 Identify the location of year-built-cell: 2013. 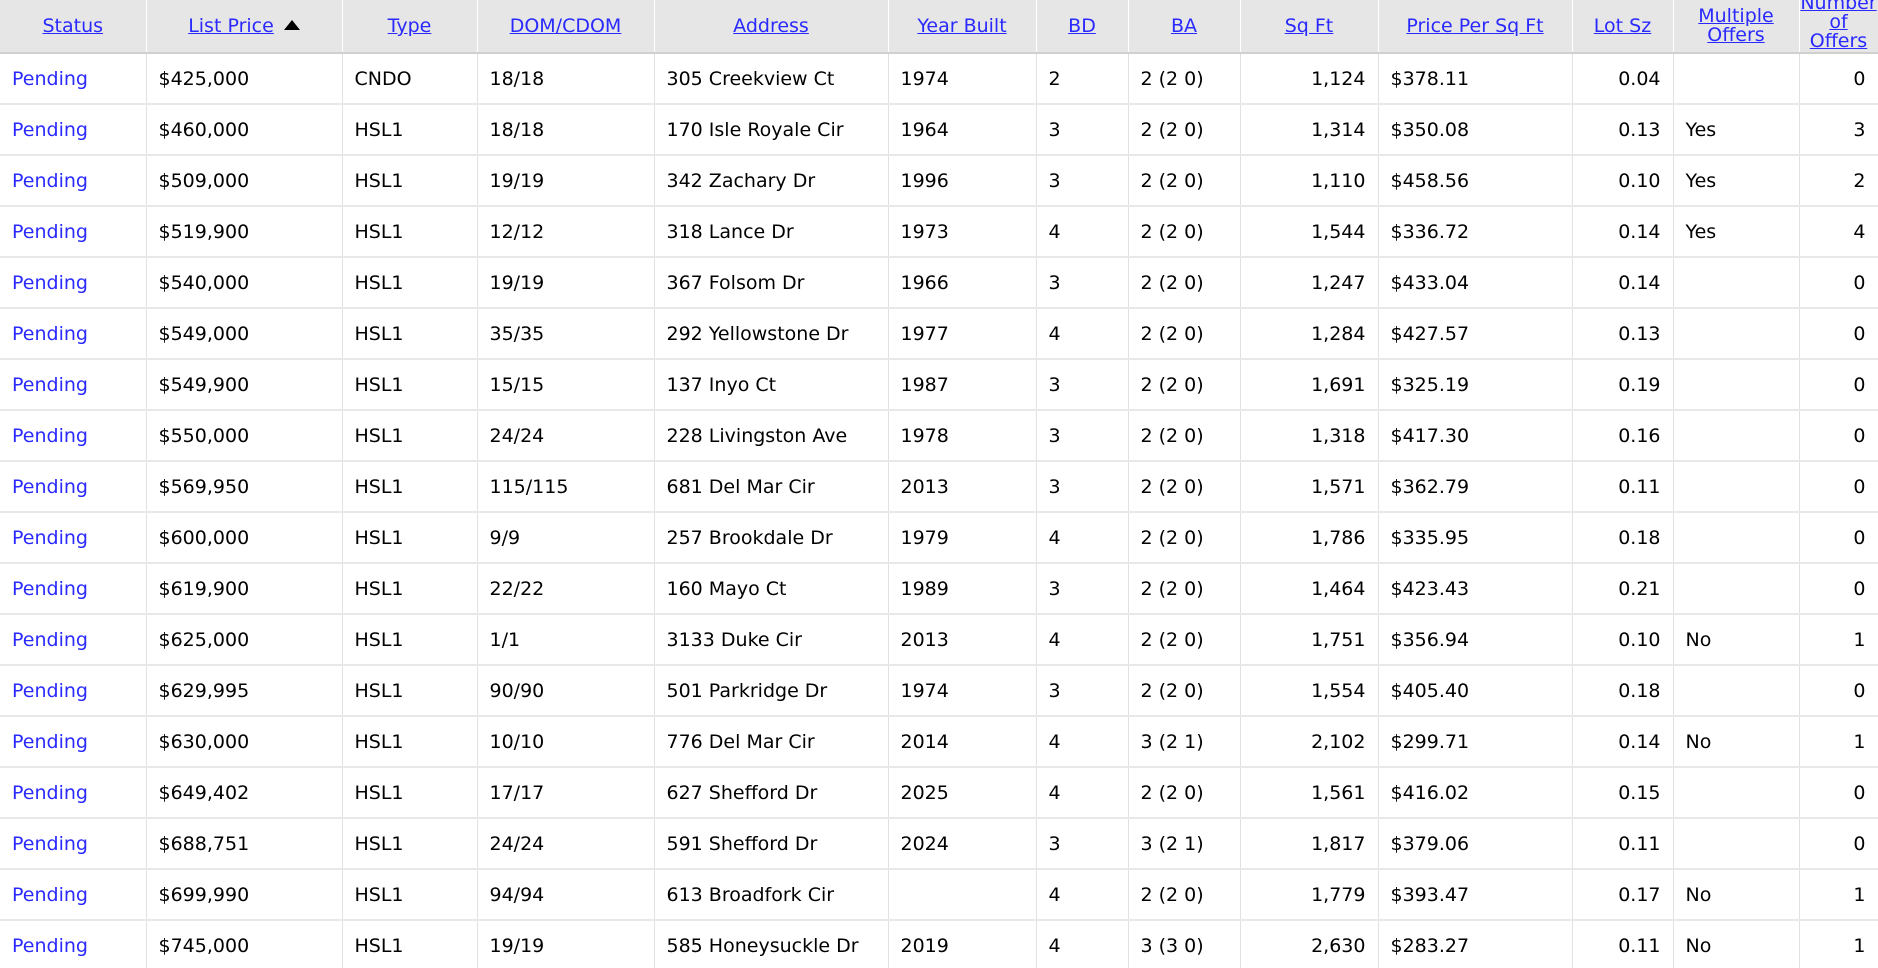
(962, 640).